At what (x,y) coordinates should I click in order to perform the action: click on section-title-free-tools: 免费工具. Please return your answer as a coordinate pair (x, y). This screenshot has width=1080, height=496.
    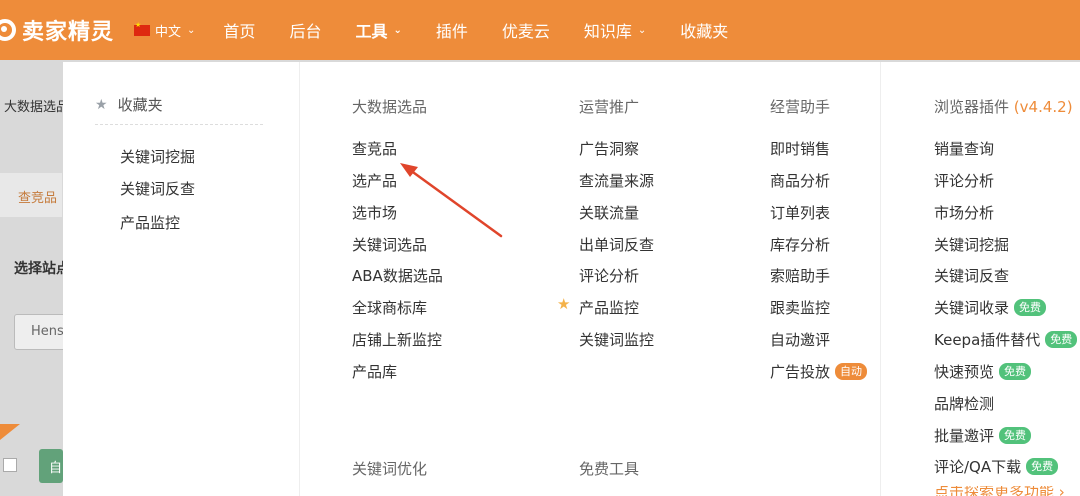
    Looking at the image, I should click on (609, 469).